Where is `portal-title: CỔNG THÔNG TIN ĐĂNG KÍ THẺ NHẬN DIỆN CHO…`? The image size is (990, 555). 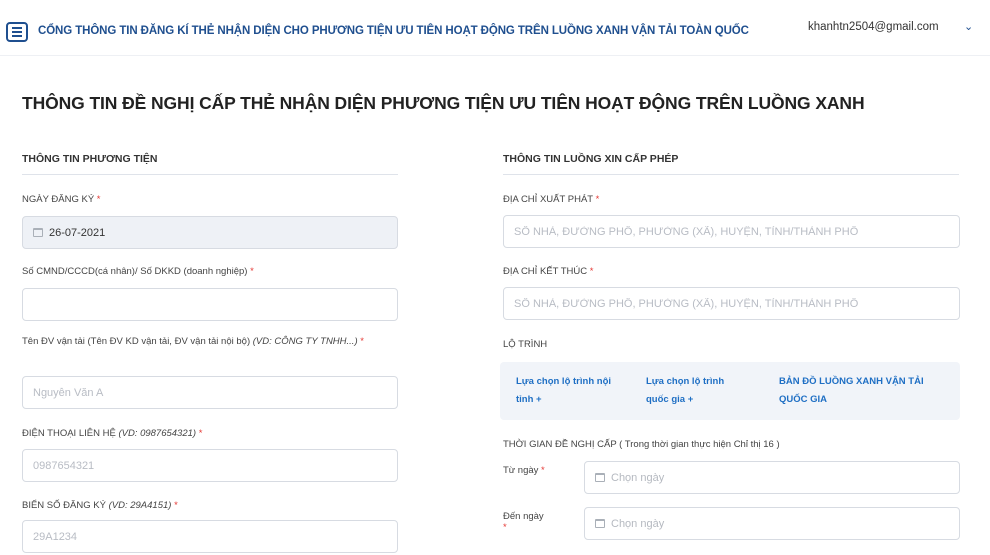
portal-title: CỔNG THÔNG TIN ĐĂNG KÍ THẺ NHẬN DIỆN CHO… is located at coordinates (393, 31).